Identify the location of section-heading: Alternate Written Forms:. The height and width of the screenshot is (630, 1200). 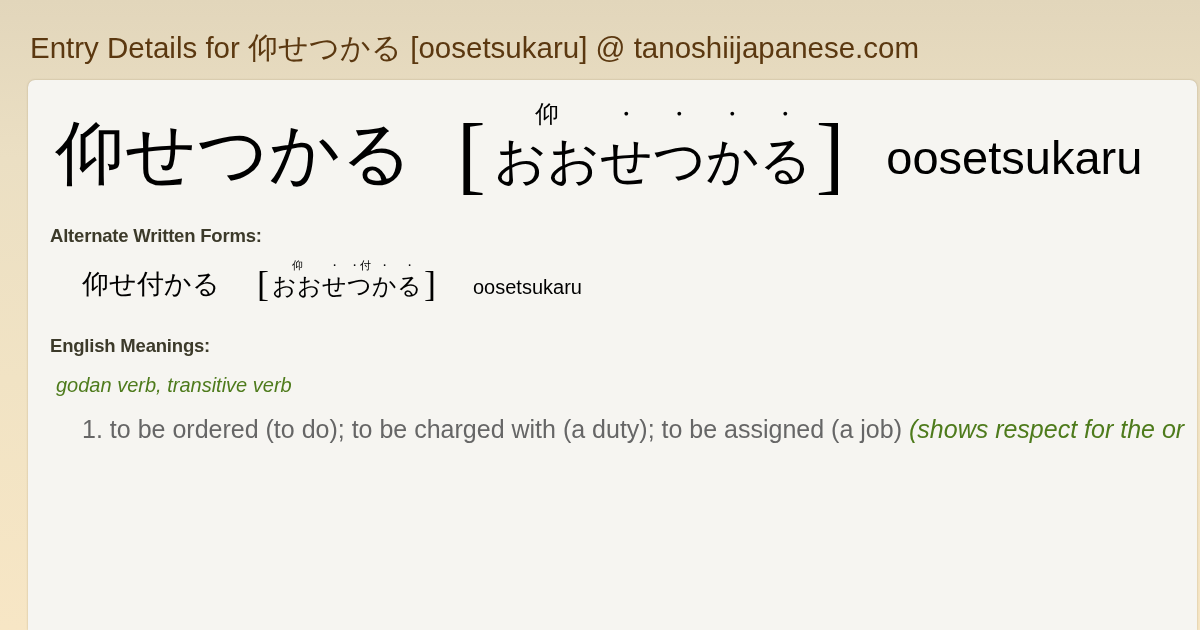
(156, 236).